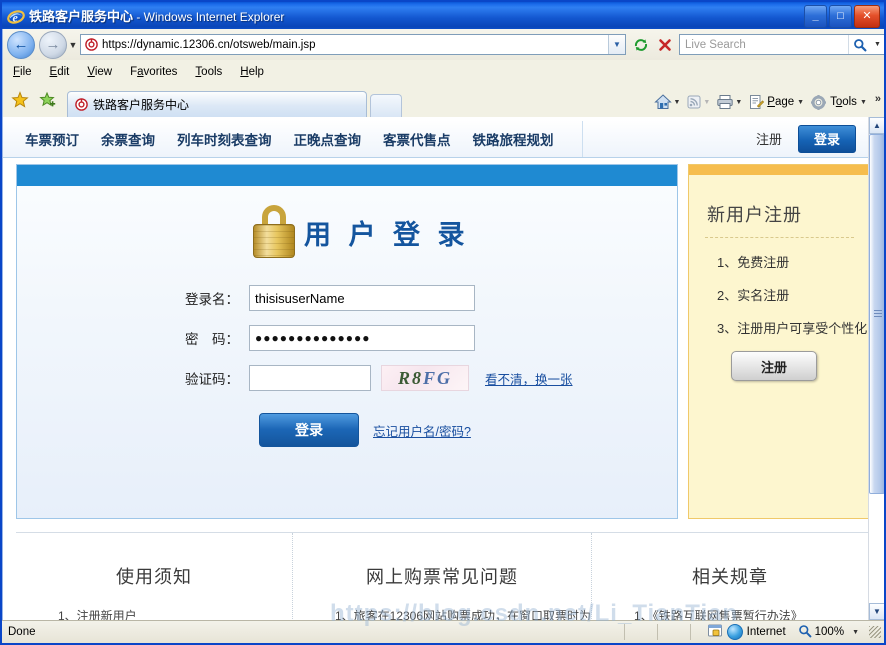 This screenshot has width=886, height=645. I want to click on command-bar: ▼ ▼ ▼ Page ▼ Tools ▼ », so click(769, 102).